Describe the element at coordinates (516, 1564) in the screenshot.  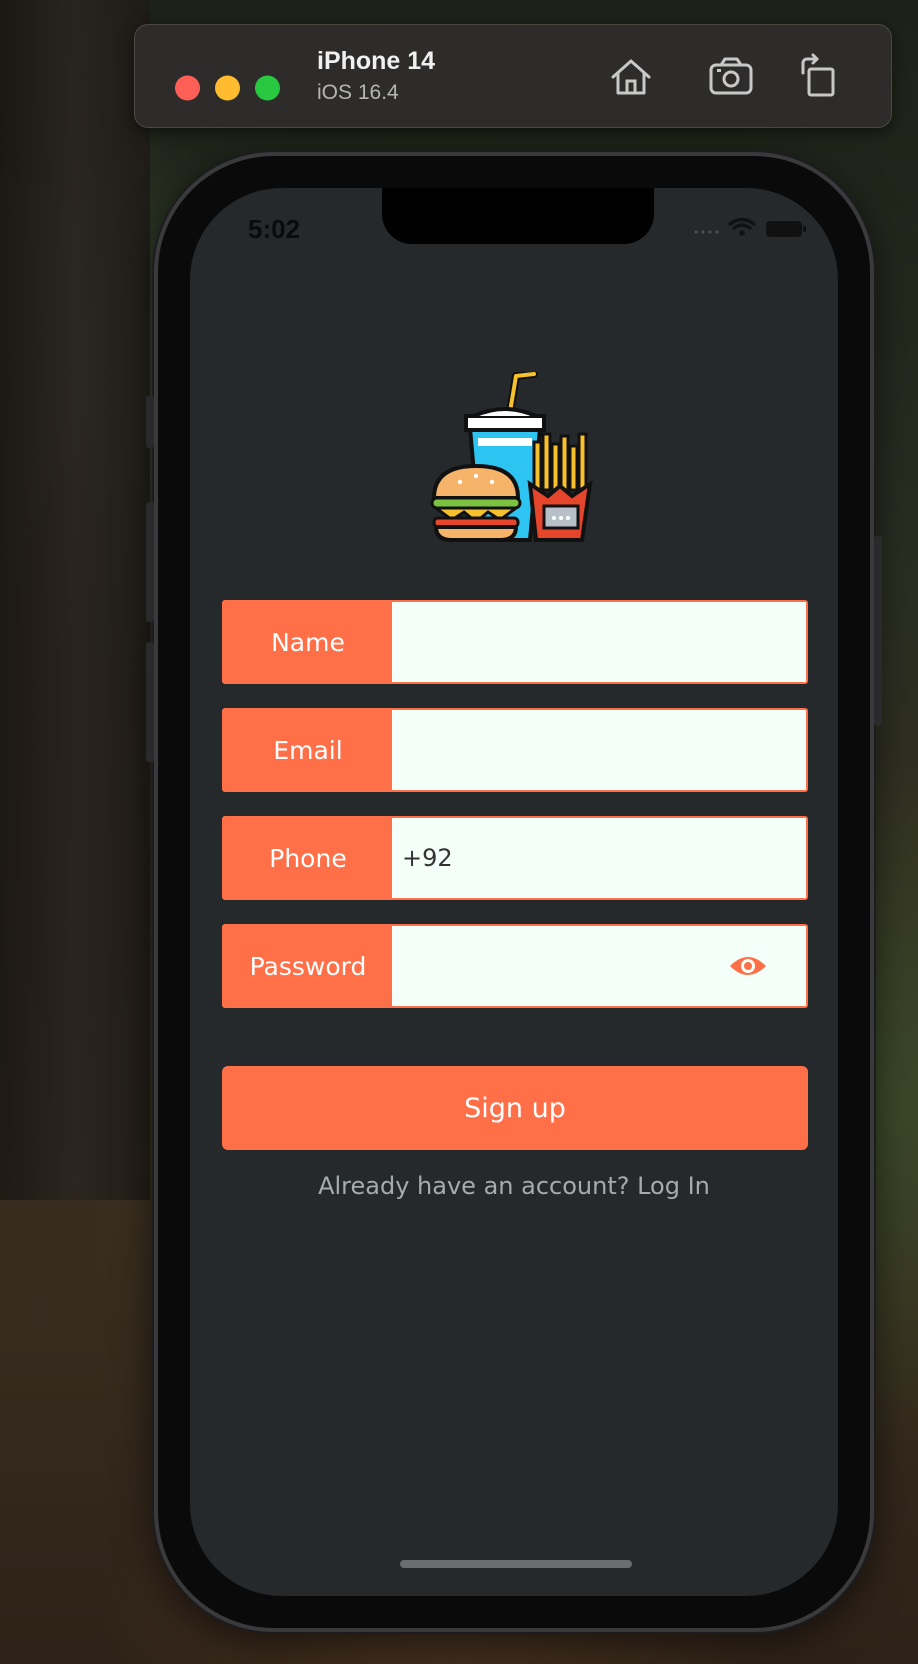
I see `home-indicator` at that location.